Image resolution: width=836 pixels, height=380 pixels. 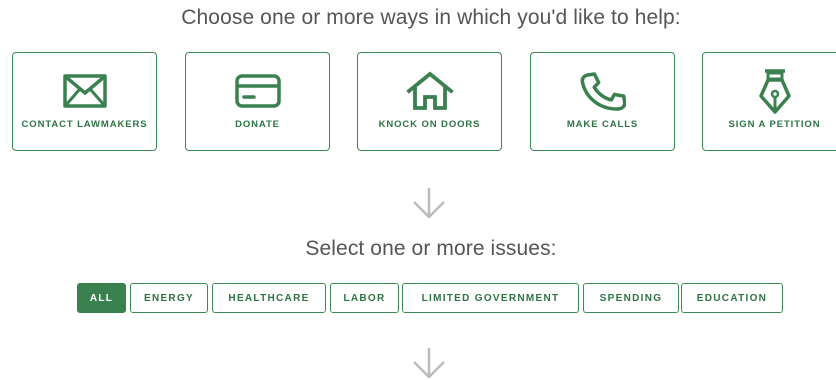 I want to click on phone-icon, so click(x=603, y=91).